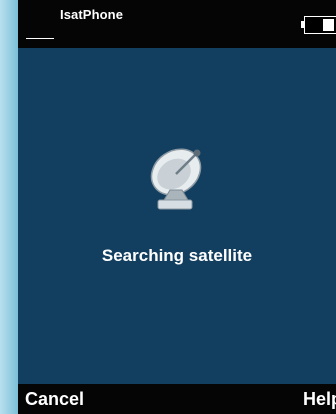 Image resolution: width=336 pixels, height=414 pixels. I want to click on battery-icon, so click(318, 25).